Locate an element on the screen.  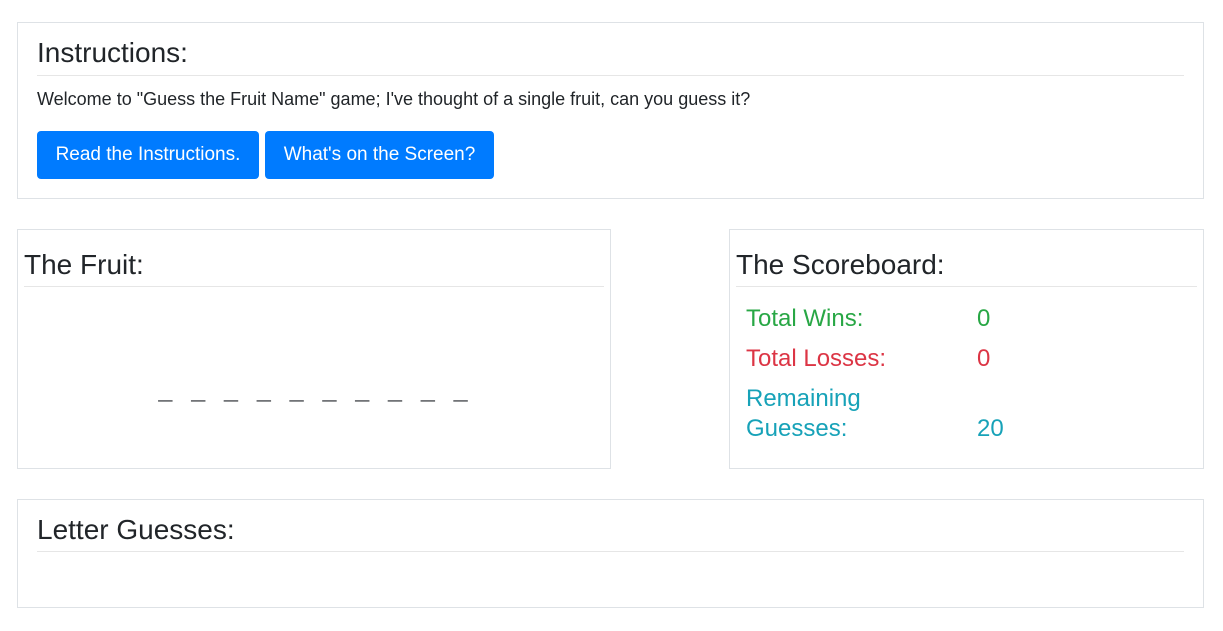
instructions-divider is located at coordinates (610, 75).